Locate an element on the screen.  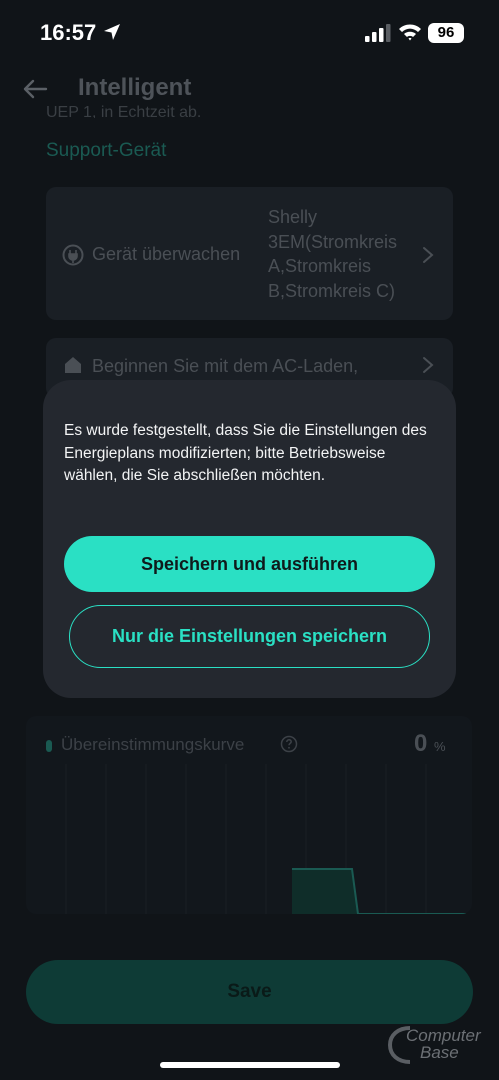
partial-description-text: UEP 1, in Echtzeit ab. is located at coordinates (124, 111).